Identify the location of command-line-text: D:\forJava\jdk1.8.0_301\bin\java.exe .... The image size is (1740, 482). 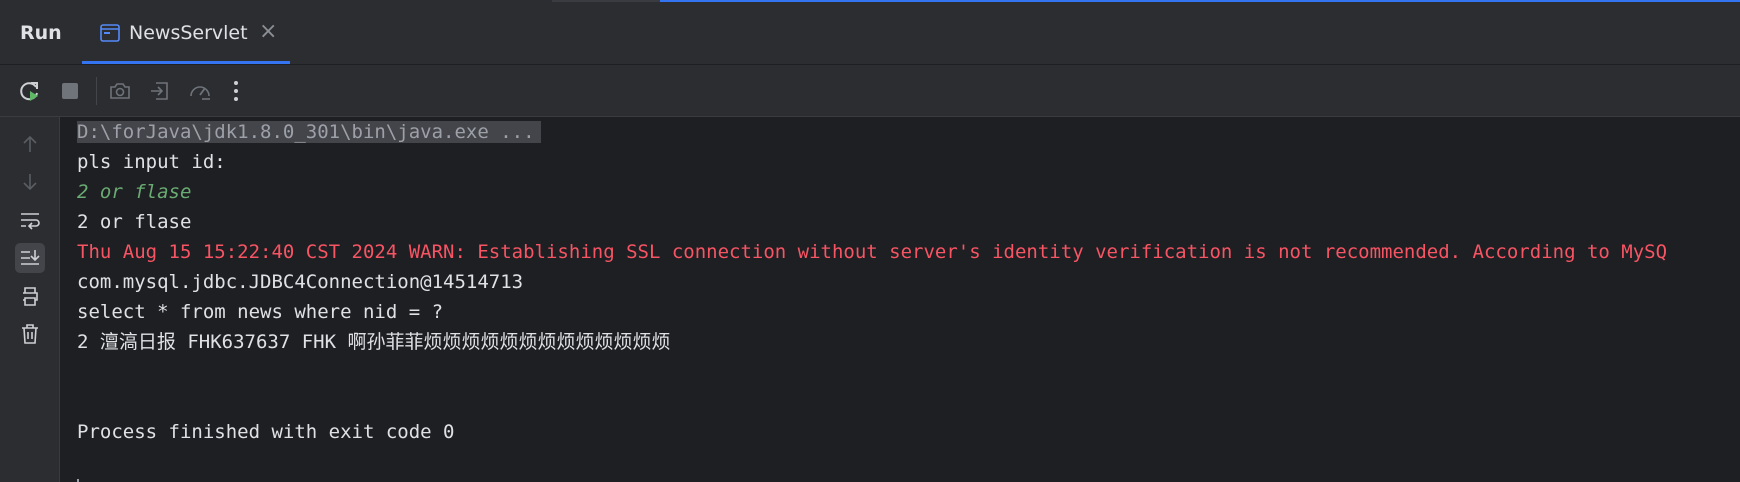
(309, 132).